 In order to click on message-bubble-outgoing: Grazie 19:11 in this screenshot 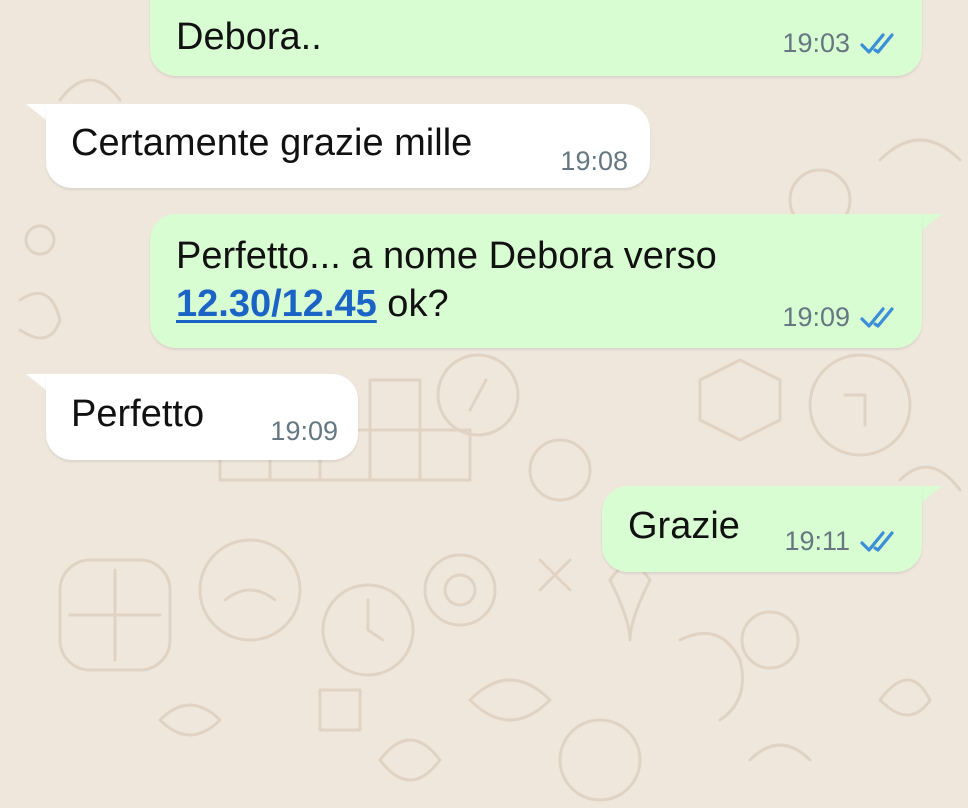, I will do `click(762, 529)`.